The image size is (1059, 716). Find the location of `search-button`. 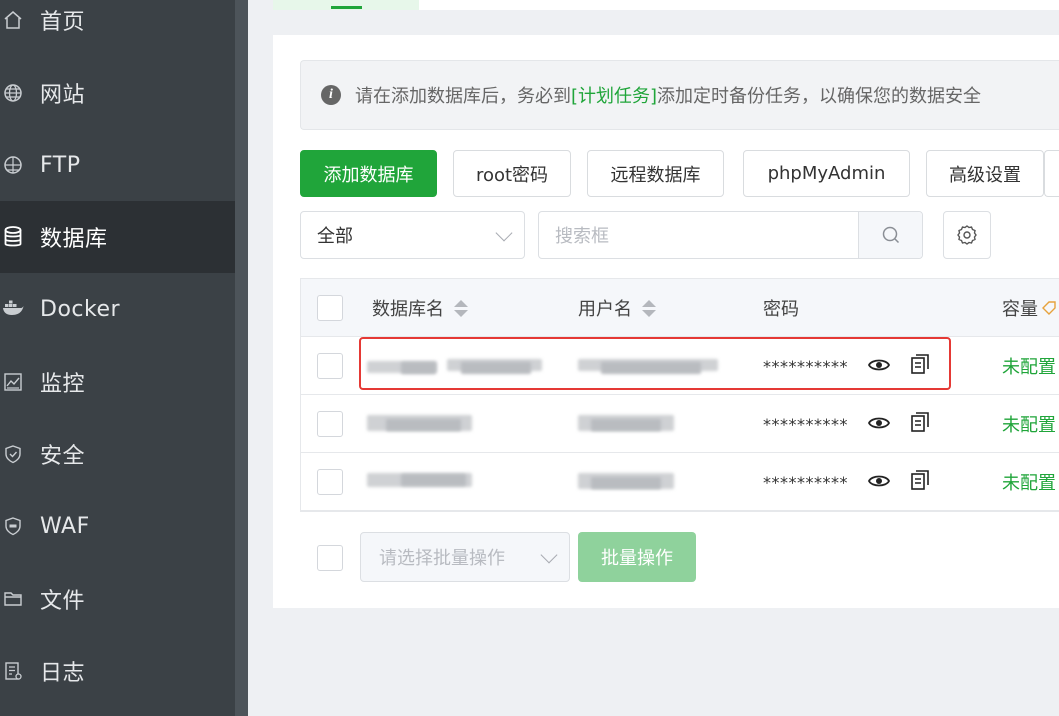

search-button is located at coordinates (890, 235).